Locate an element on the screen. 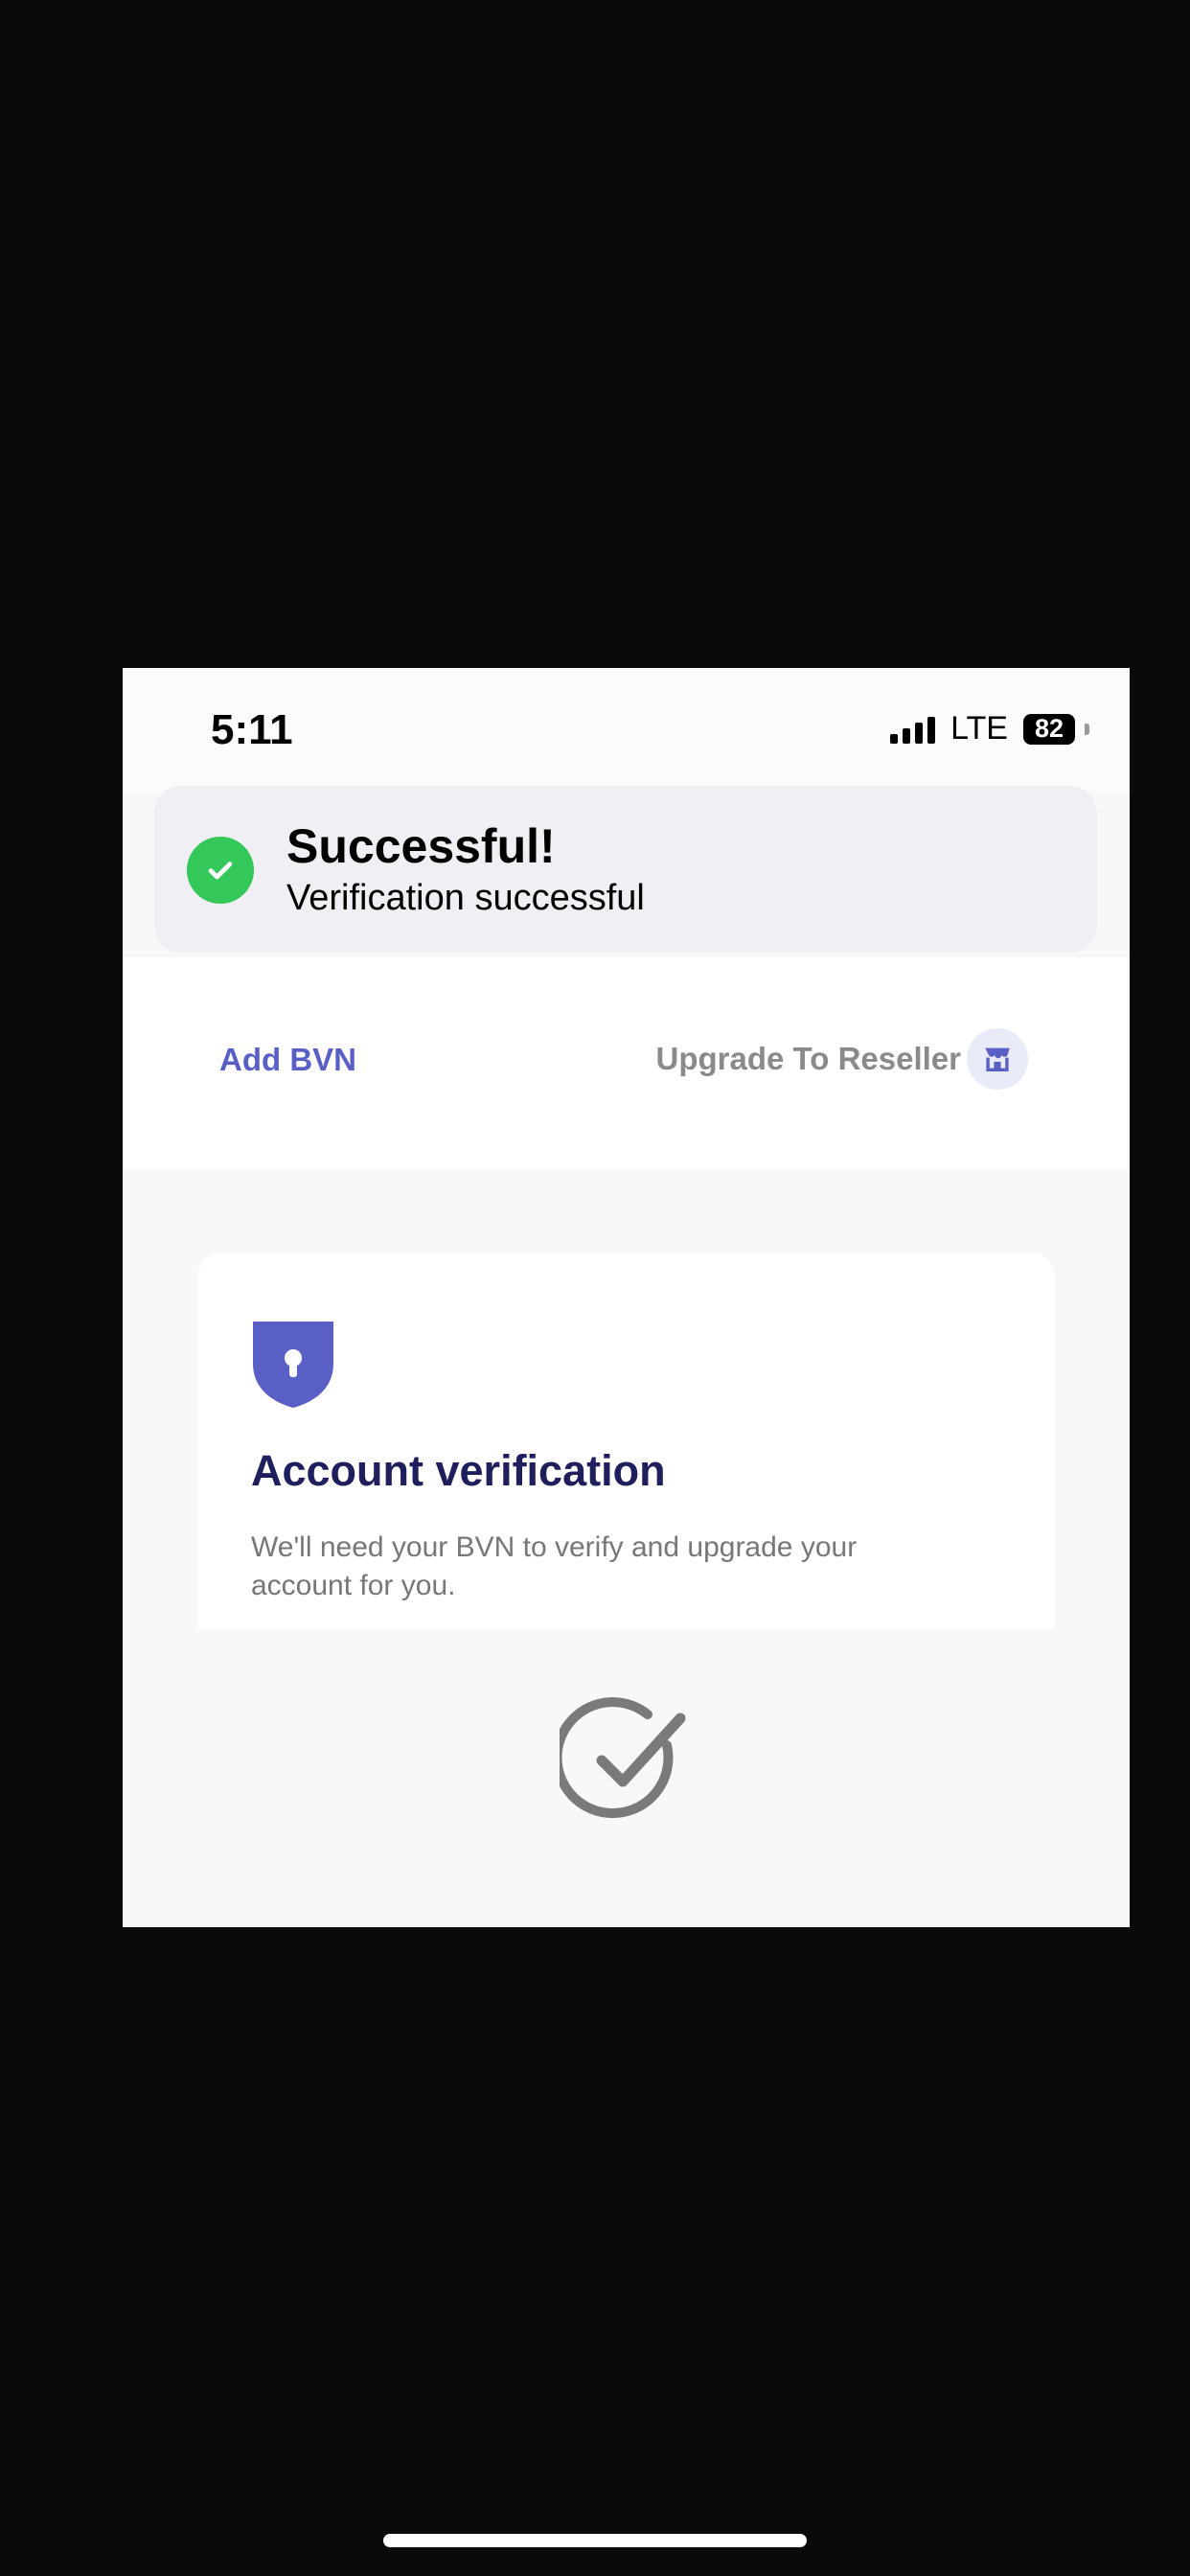 This screenshot has width=1190, height=2576. battery-cap is located at coordinates (1087, 729).